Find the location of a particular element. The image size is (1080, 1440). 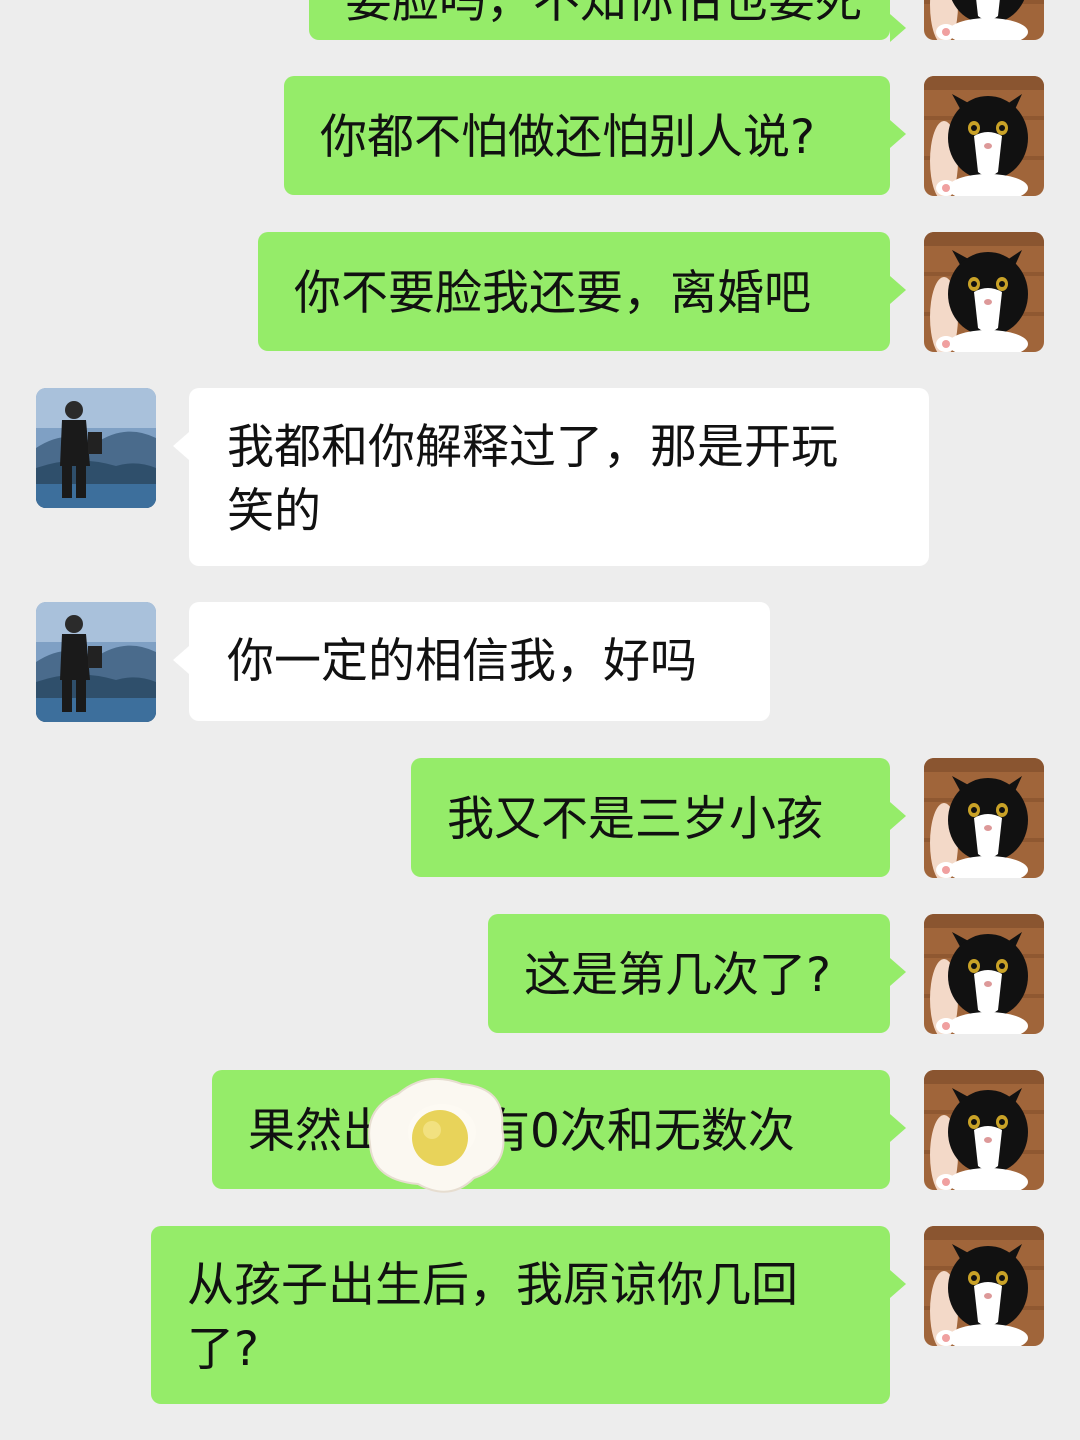

fried-egg-icon is located at coordinates (436, 1135).